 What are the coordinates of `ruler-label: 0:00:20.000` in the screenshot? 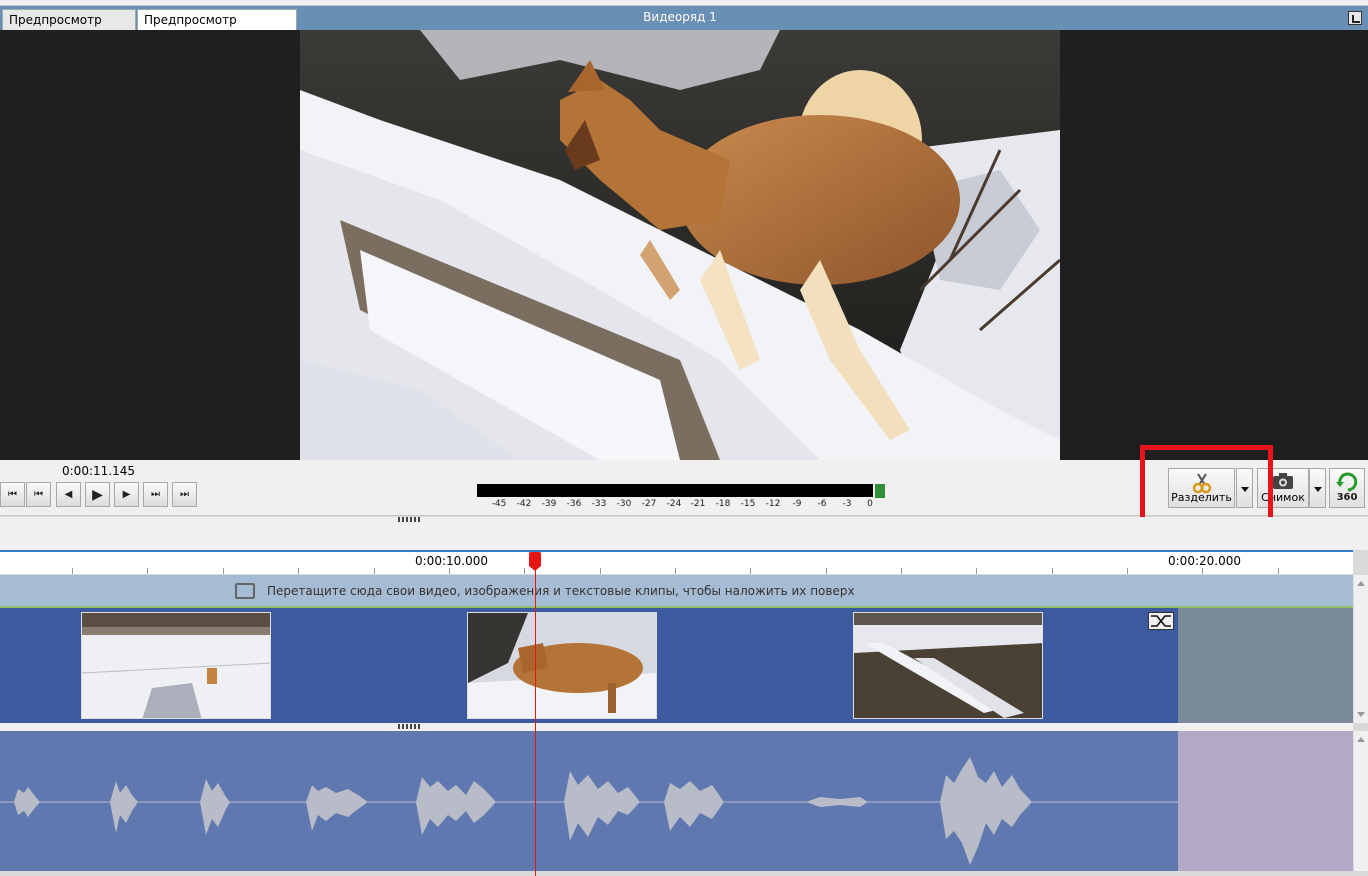 It's located at (1204, 561).